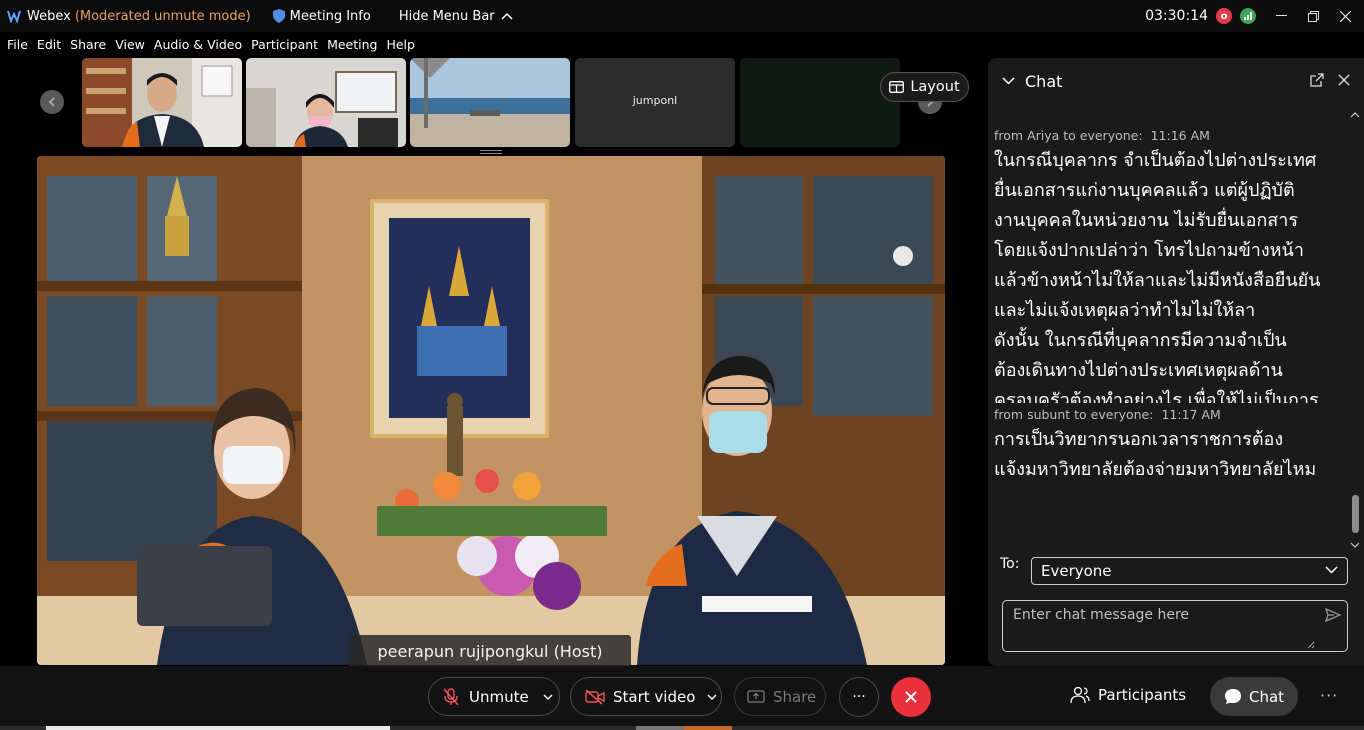 This screenshot has width=1364, height=730. What do you see at coordinates (1076, 571) in the screenshot?
I see `recipient-value: Everyone` at bounding box center [1076, 571].